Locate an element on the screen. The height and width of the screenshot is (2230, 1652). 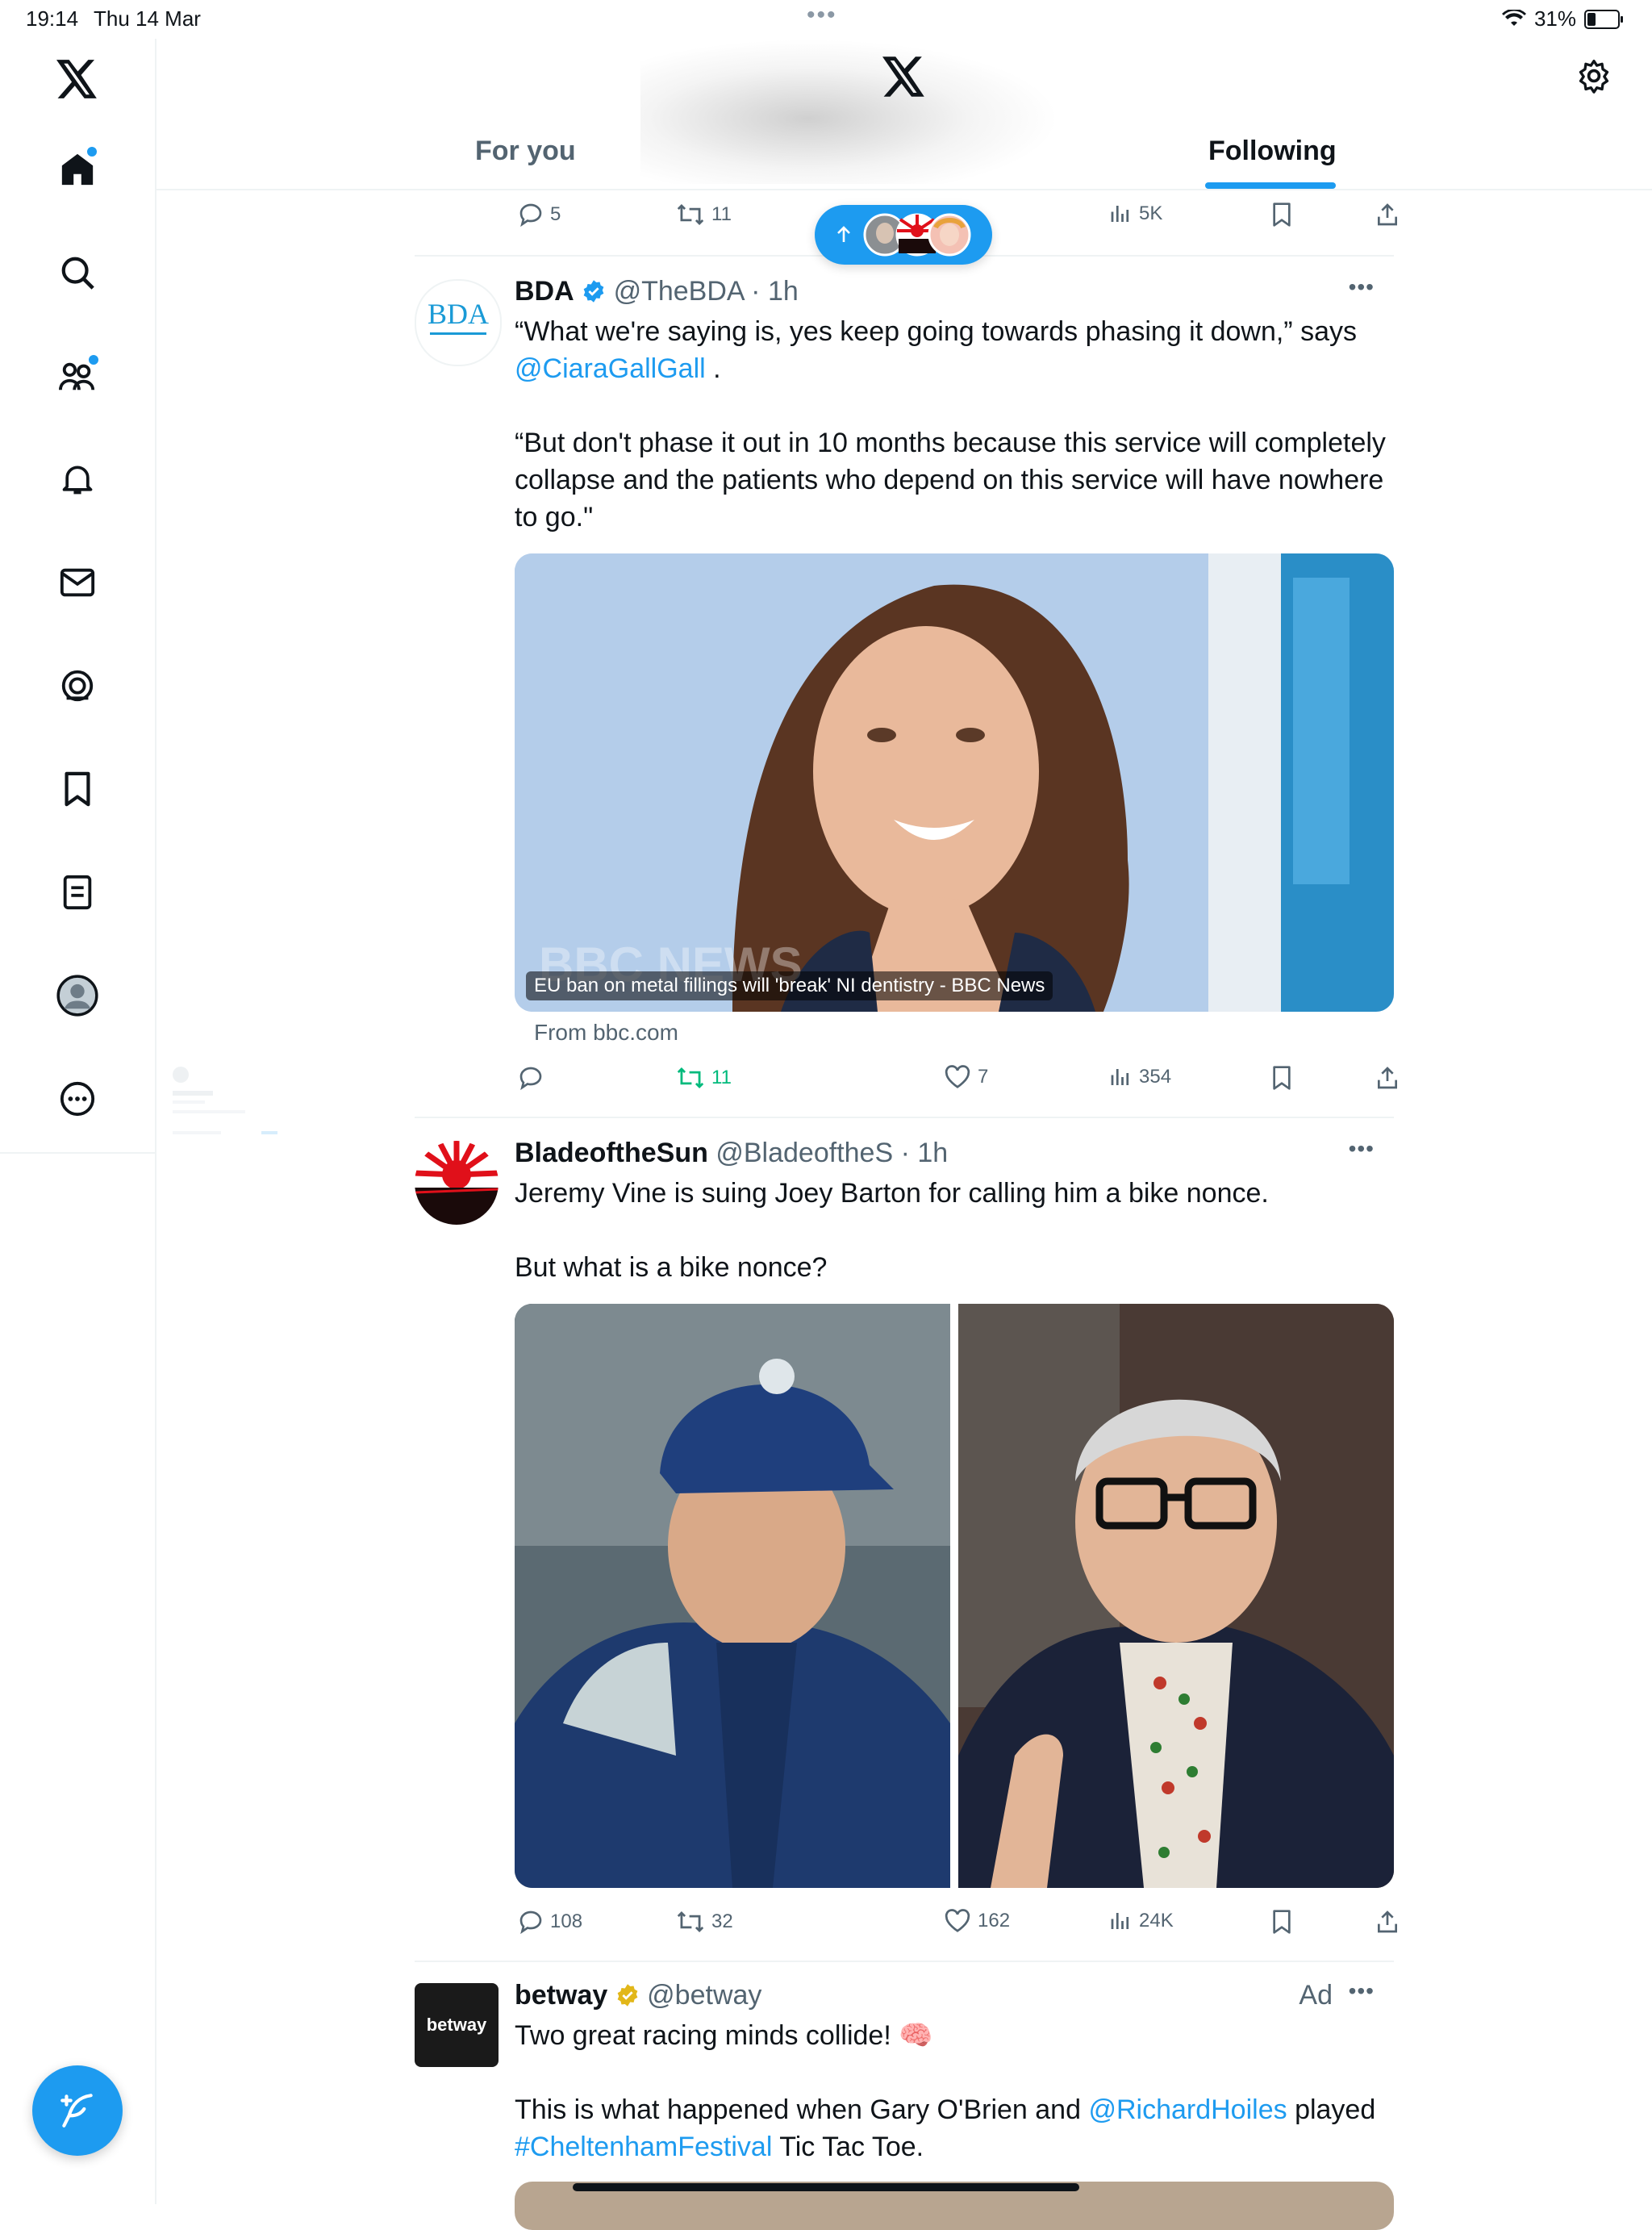
profile-avatar-icon is located at coordinates (77, 995).